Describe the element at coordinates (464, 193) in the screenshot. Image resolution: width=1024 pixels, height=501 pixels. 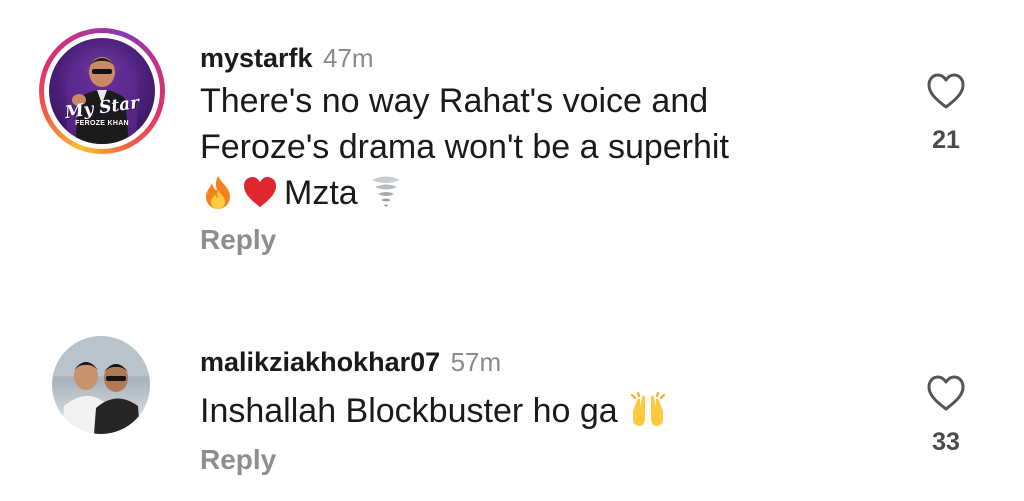
I see `comment-text-line-3: Mzta` at that location.